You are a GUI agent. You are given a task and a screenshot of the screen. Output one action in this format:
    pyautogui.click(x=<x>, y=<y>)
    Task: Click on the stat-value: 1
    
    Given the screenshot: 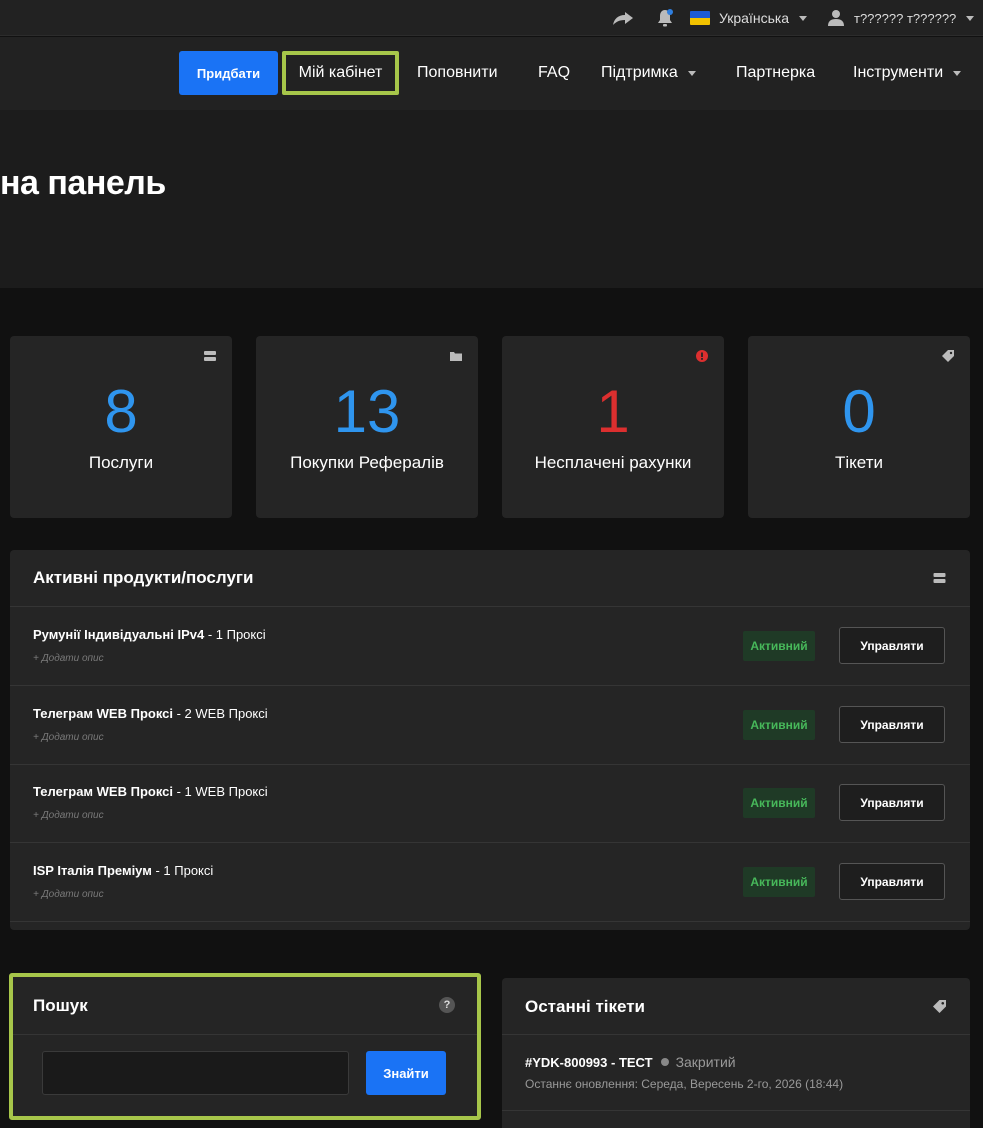 What is the action you would take?
    pyautogui.click(x=613, y=411)
    